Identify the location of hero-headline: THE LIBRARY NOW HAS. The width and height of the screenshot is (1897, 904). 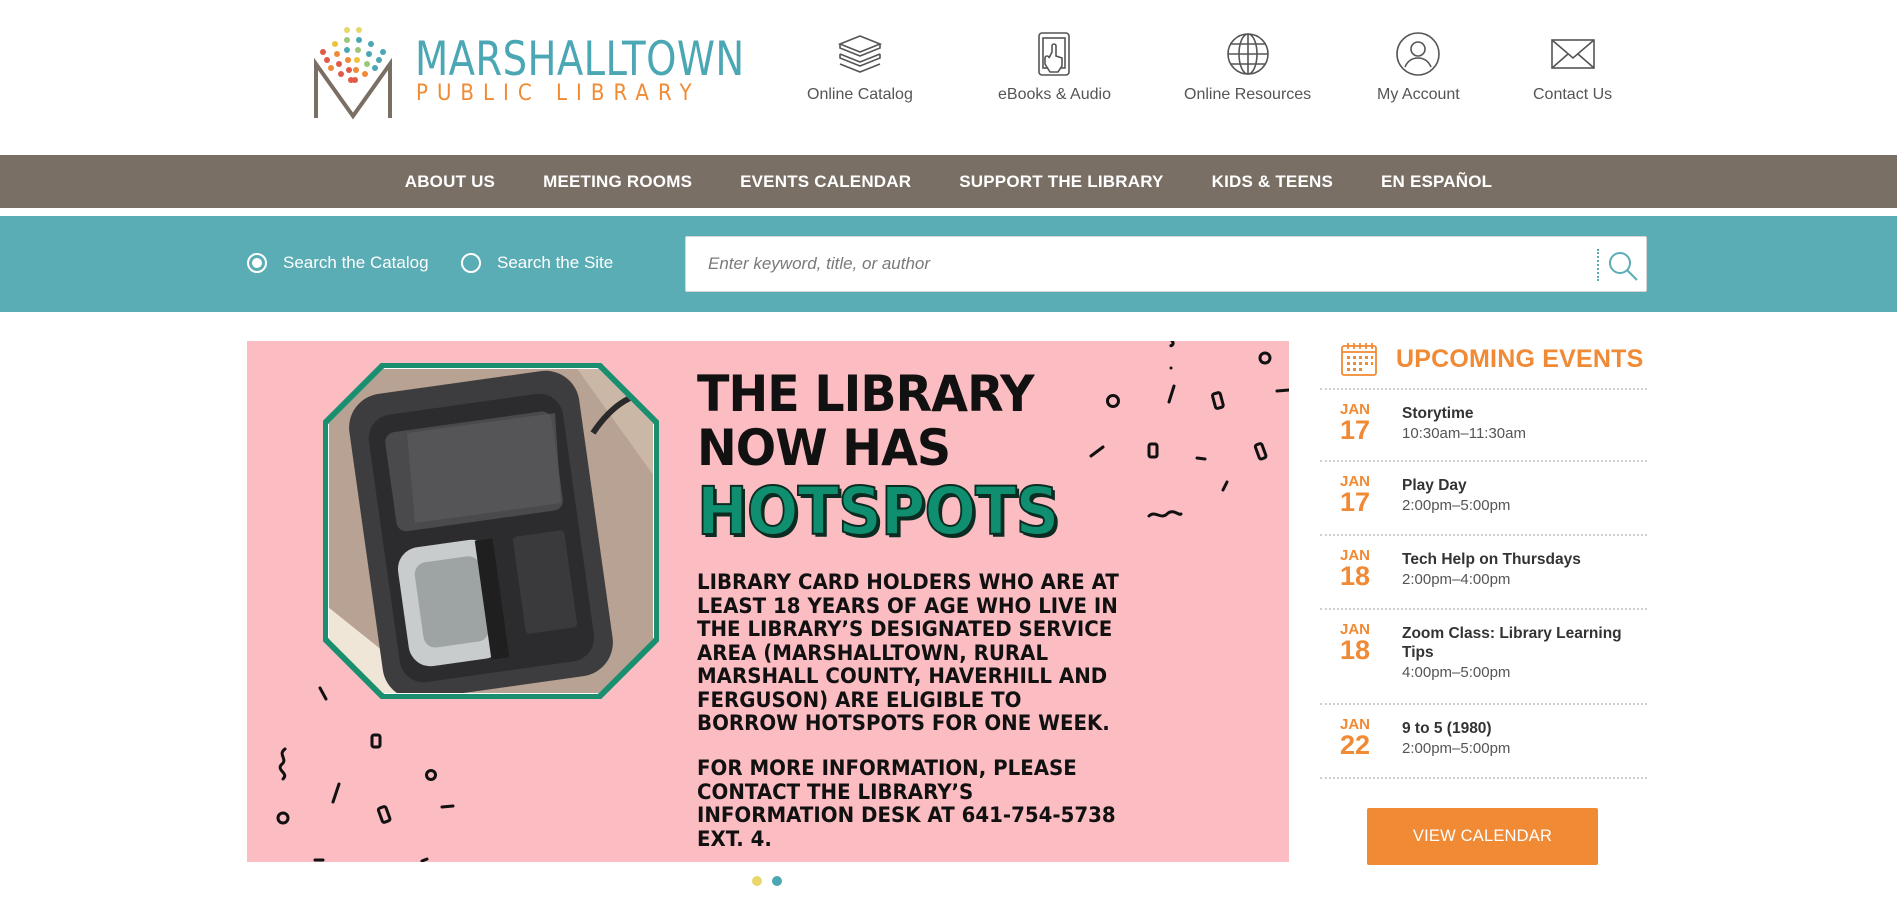
(866, 421).